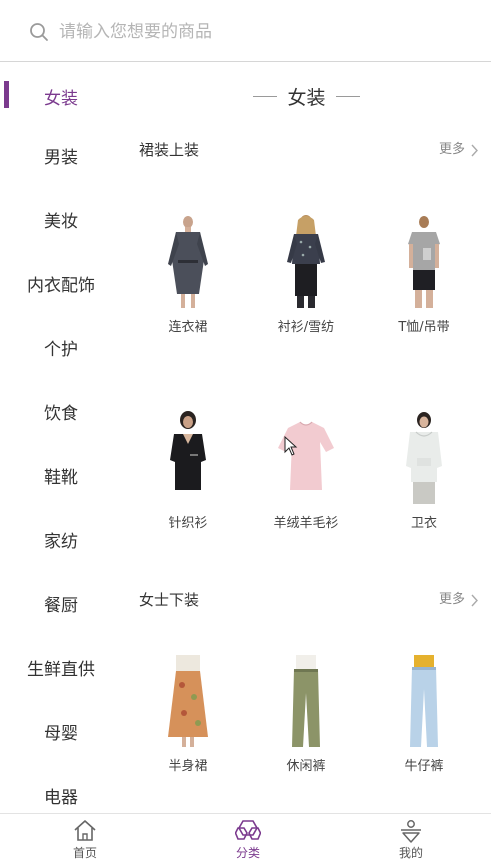  What do you see at coordinates (306, 766) in the screenshot?
I see `product-label: 休闲裤` at bounding box center [306, 766].